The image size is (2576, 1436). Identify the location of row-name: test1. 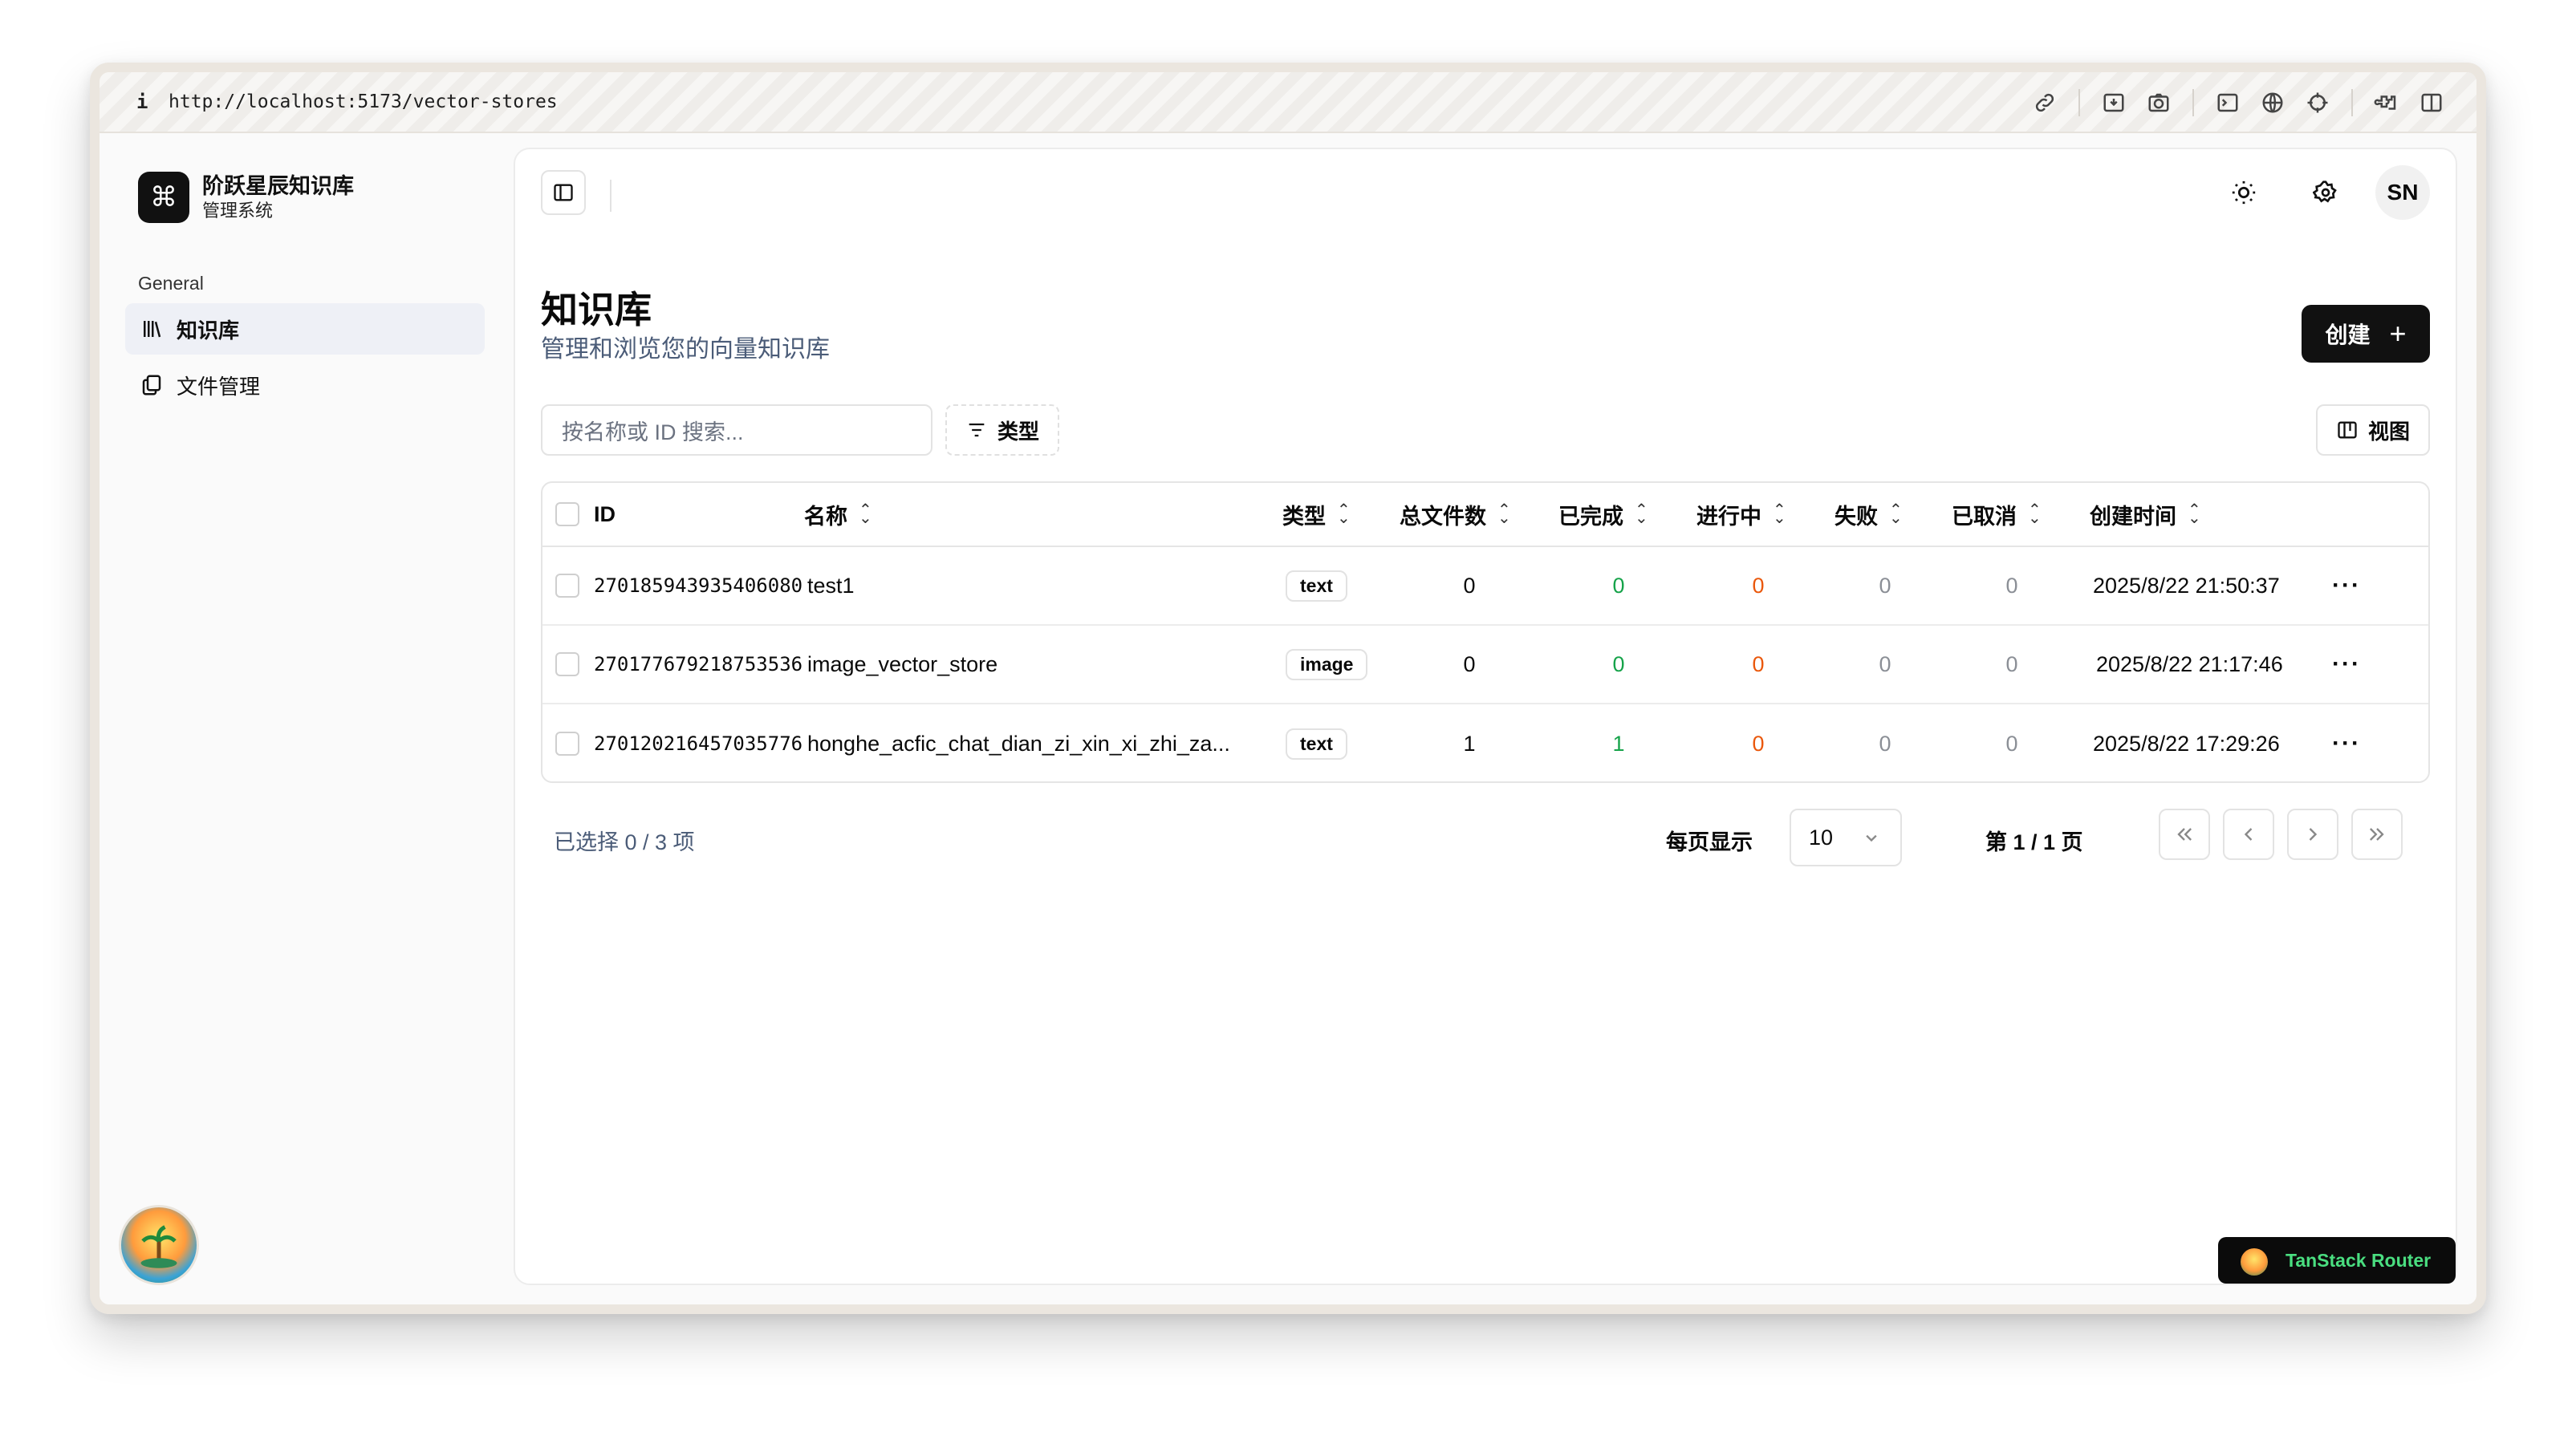
(831, 585).